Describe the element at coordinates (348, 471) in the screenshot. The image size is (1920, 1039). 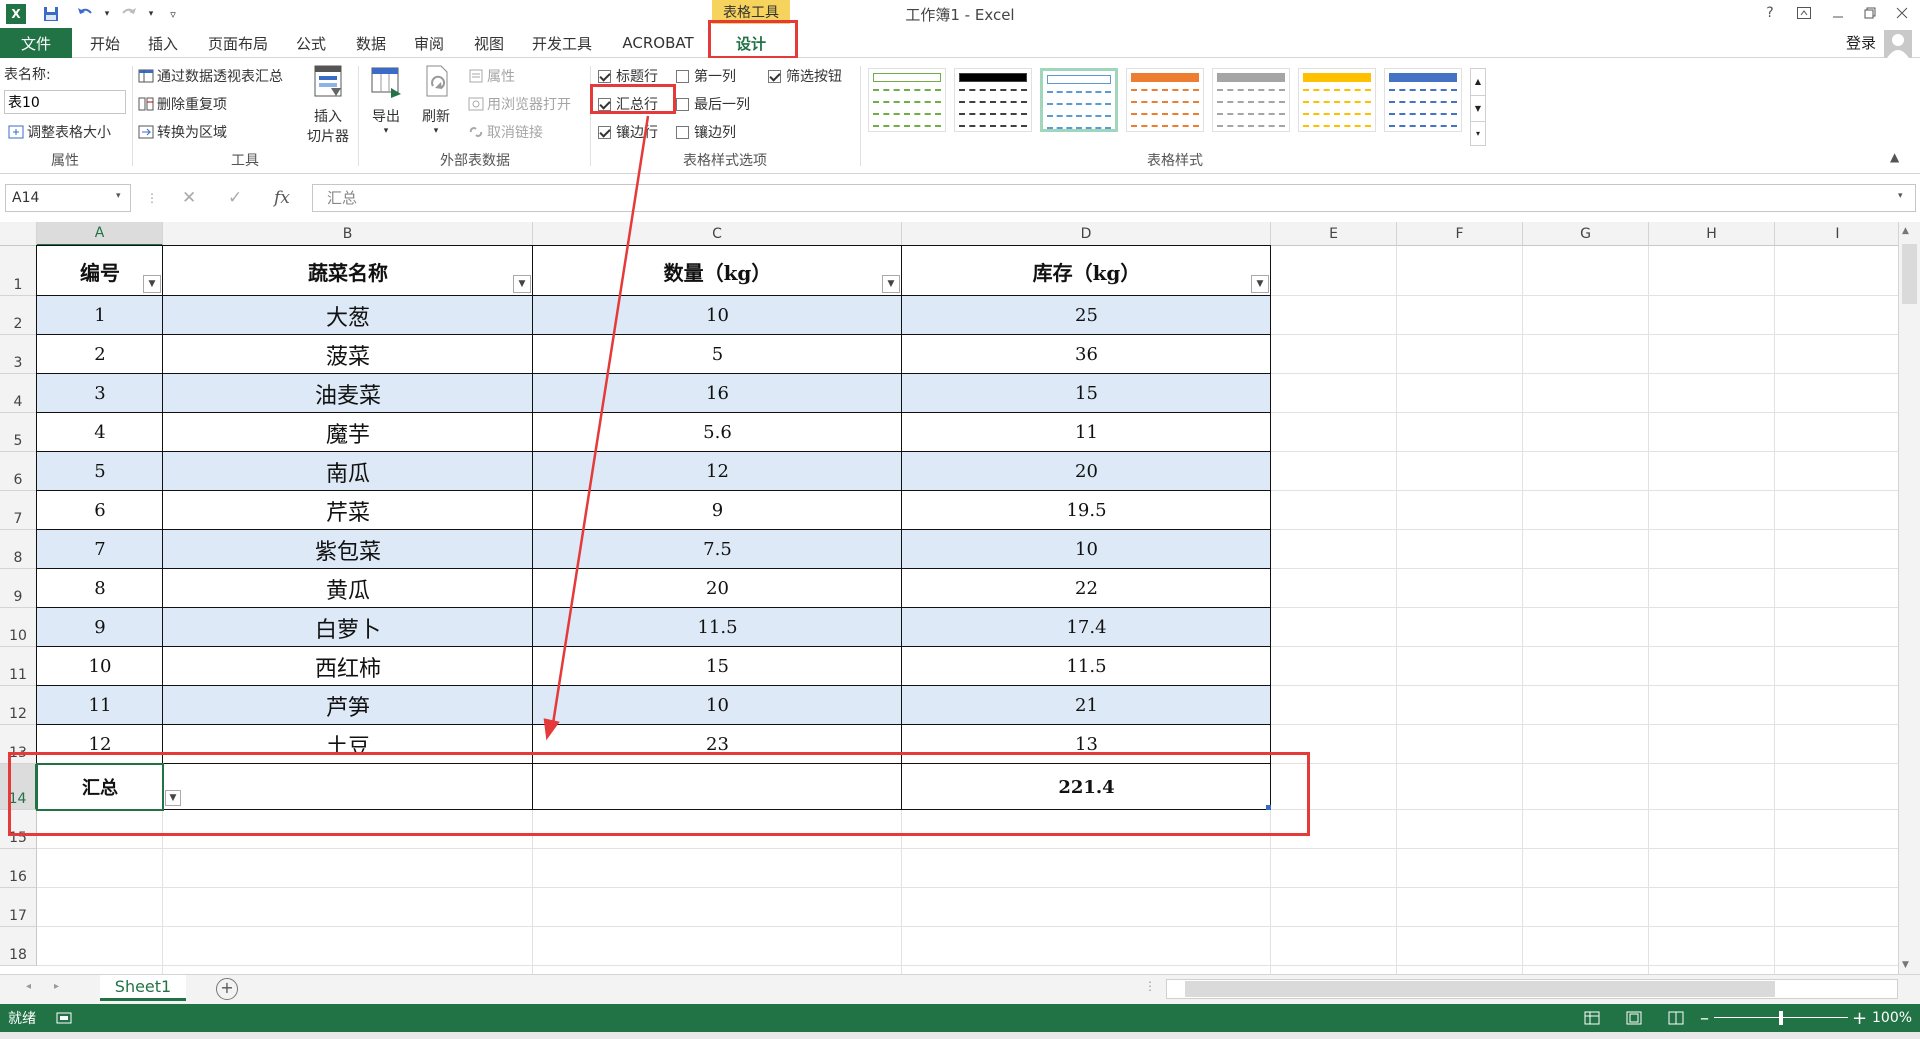
I see `table-cell: 南瓜` at that location.